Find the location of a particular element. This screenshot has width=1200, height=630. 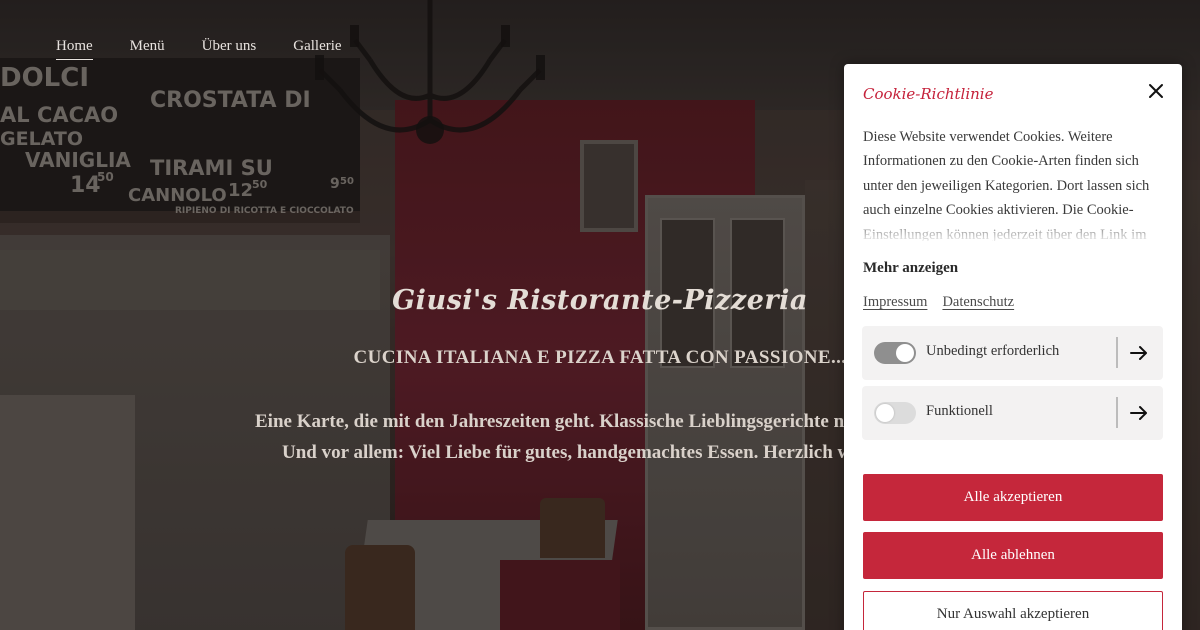

reject-all-button: Alle ablehnen is located at coordinates (1013, 555).